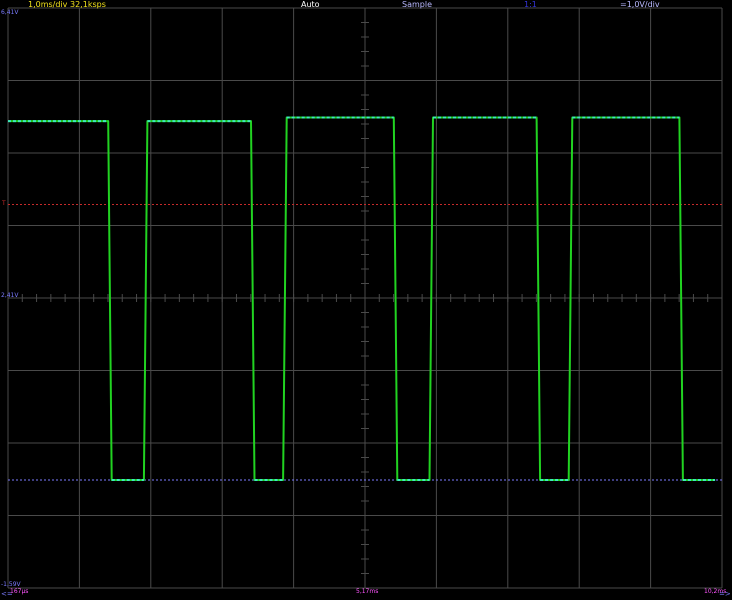  I want to click on timebase-readout: 1,0ms/div, so click(48, 4).